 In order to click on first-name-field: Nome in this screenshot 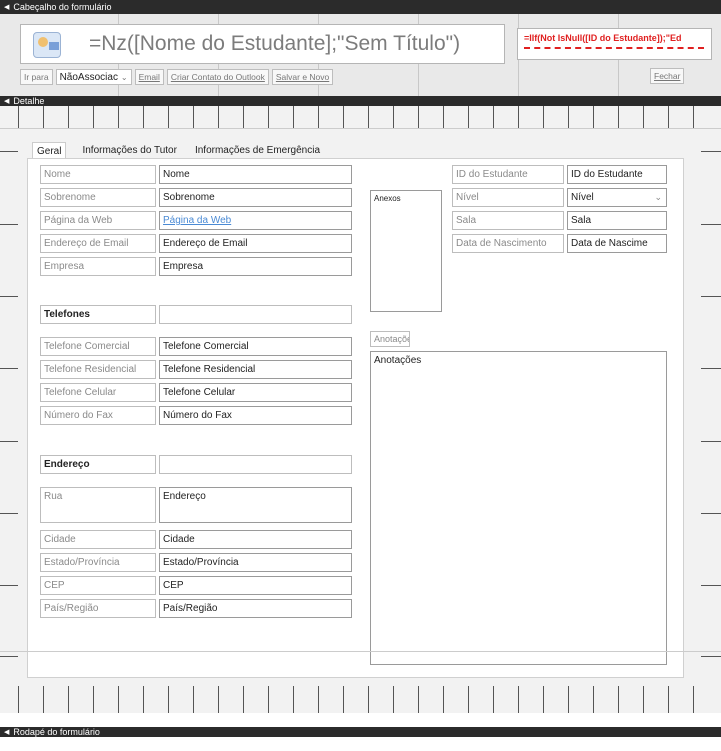, I will do `click(255, 174)`.